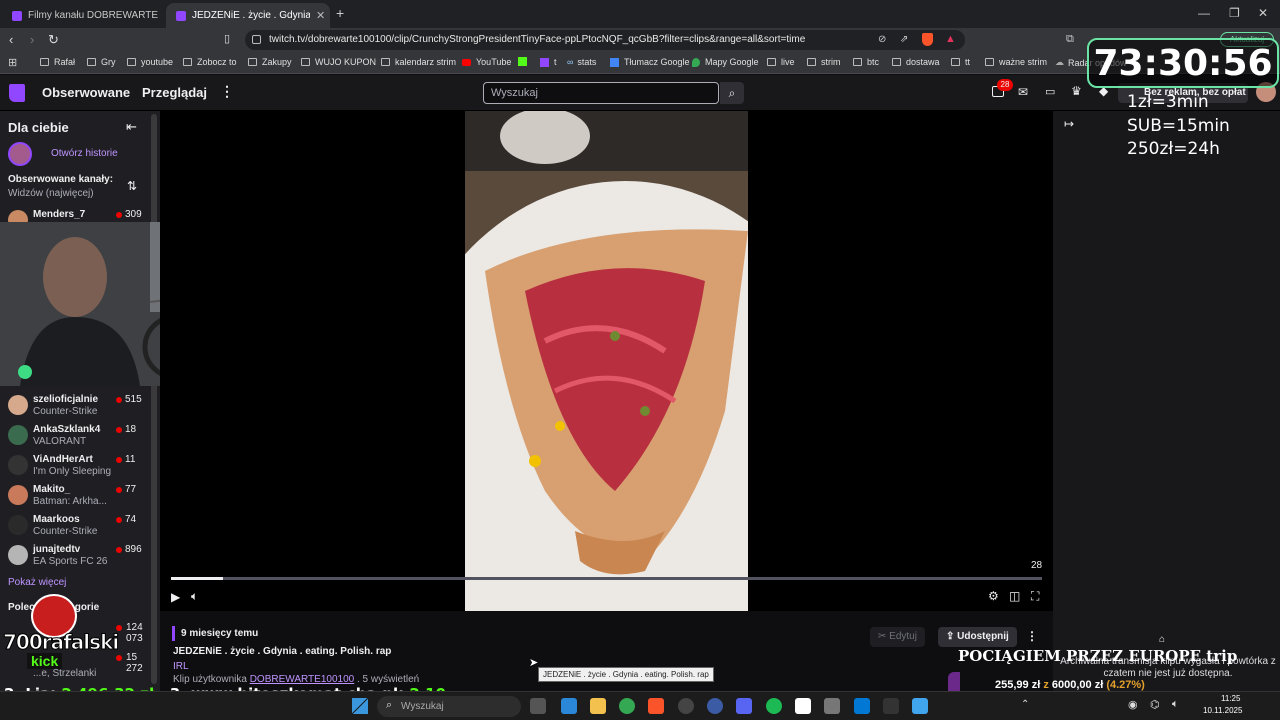 The height and width of the screenshot is (720, 1280). Describe the element at coordinates (486, 62) in the screenshot. I see `bookmark-item: YouTube` at that location.